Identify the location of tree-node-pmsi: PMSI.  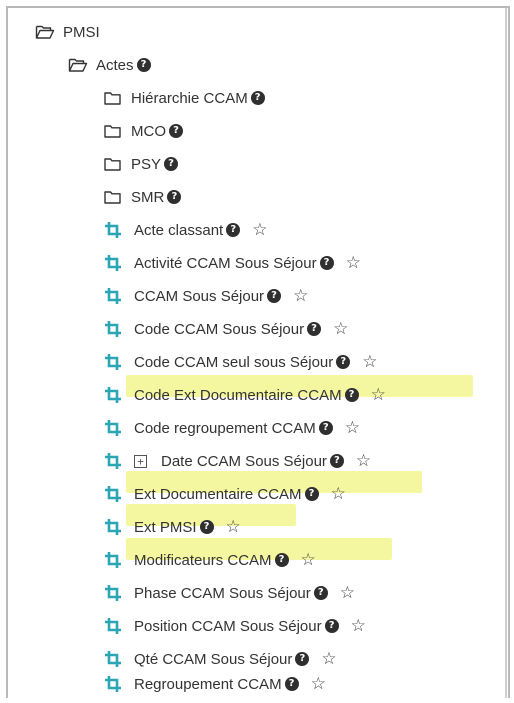
(67, 32).